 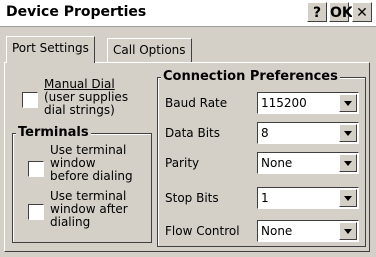 I want to click on data-bits-select: 8, so click(x=308, y=133).